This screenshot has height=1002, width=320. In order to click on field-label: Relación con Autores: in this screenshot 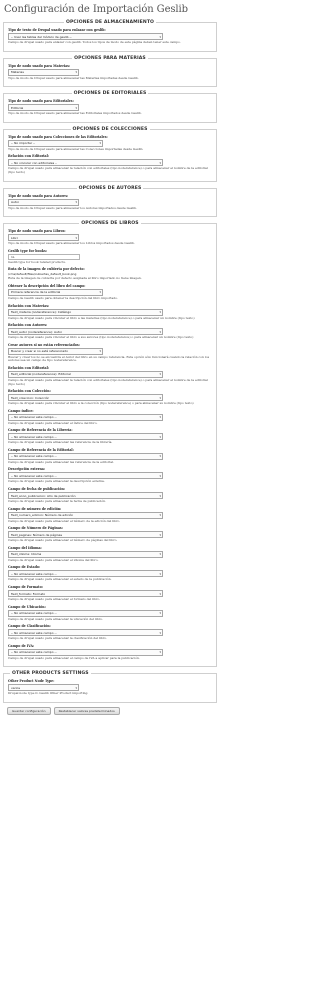, I will do `click(28, 325)`.